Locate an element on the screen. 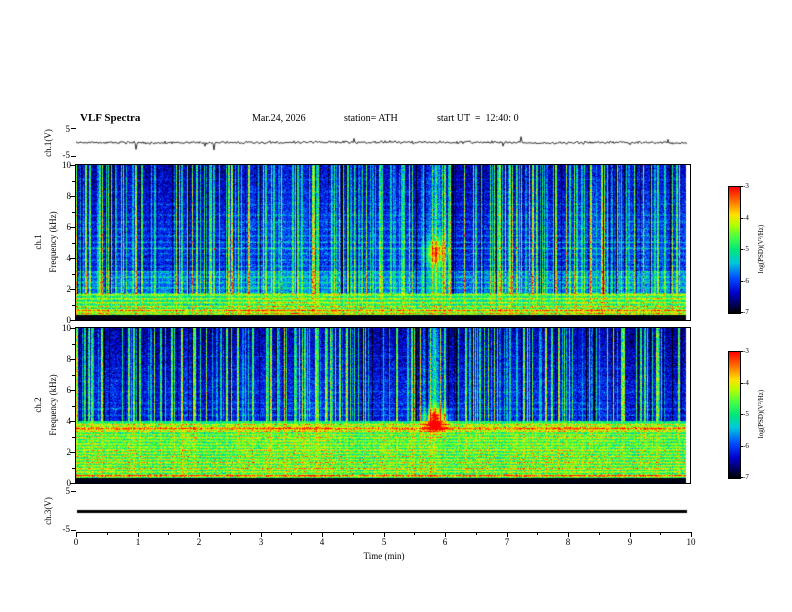 The width and height of the screenshot is (792, 612). ch3-waveform-canvas is located at coordinates (383, 511).